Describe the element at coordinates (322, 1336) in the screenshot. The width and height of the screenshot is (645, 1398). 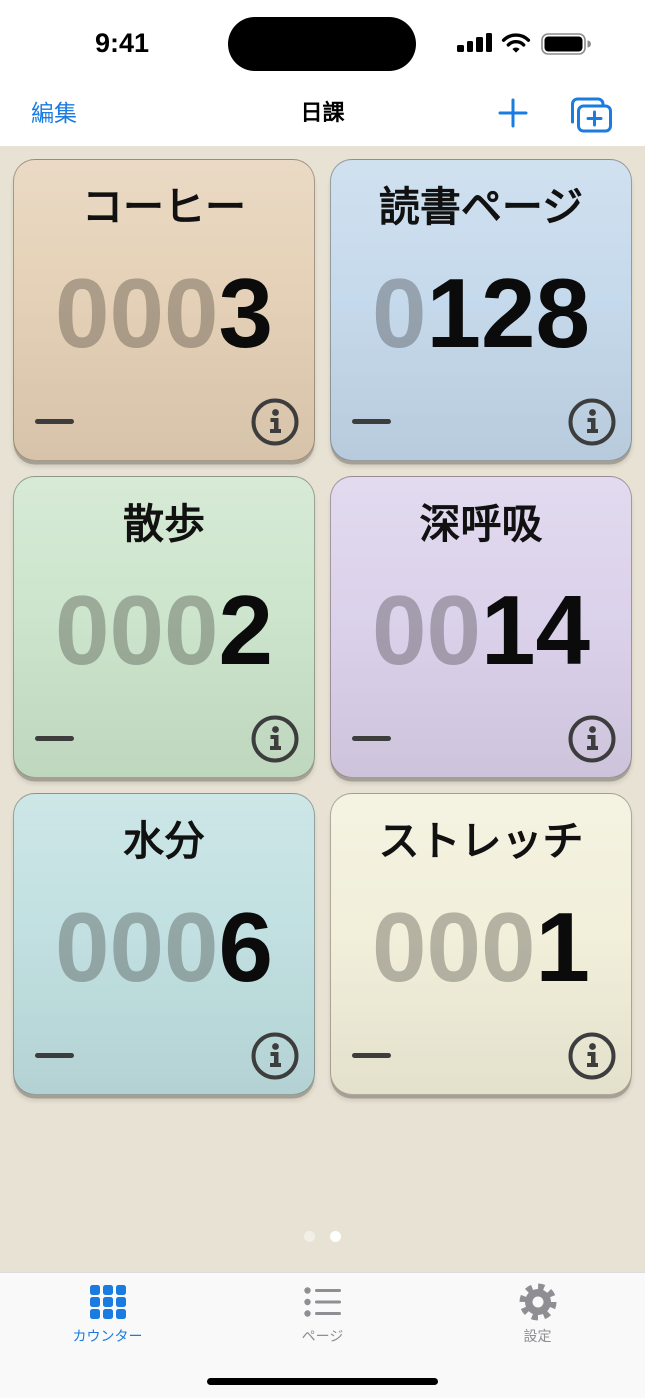
I see `tab-label: ページ` at that location.